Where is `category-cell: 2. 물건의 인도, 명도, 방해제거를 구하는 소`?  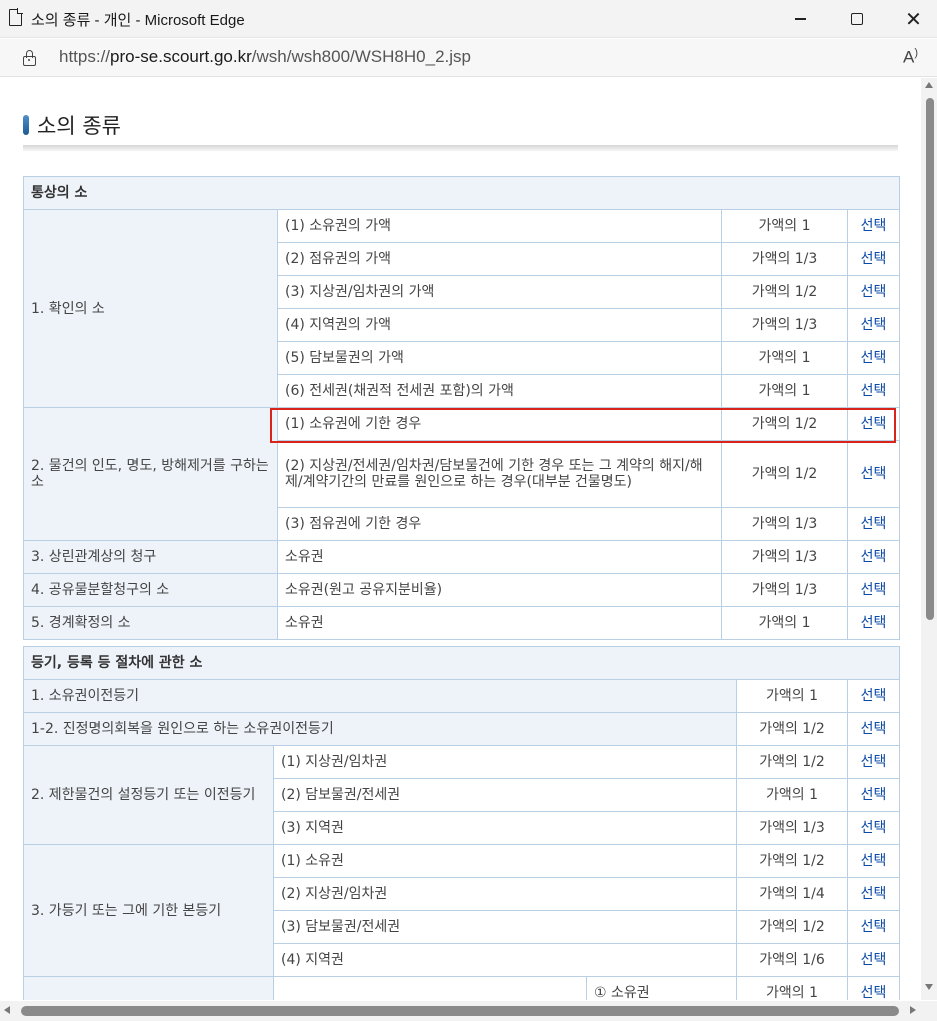
category-cell: 2. 물건의 인도, 명도, 방해제거를 구하는 소 is located at coordinates (150, 474).